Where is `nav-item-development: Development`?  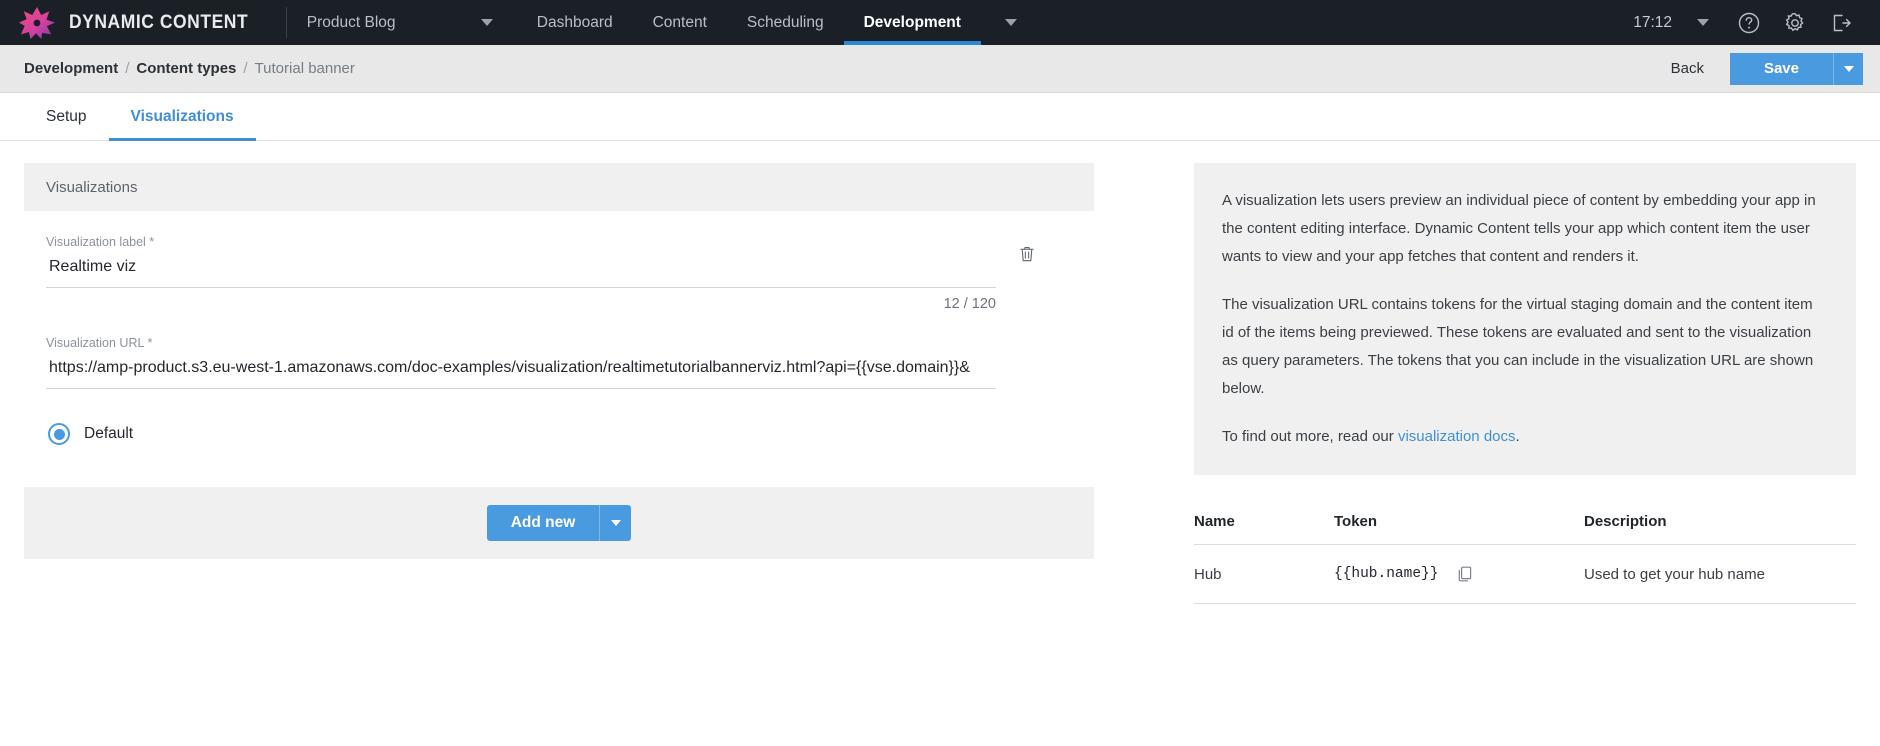 nav-item-development: Development is located at coordinates (912, 22).